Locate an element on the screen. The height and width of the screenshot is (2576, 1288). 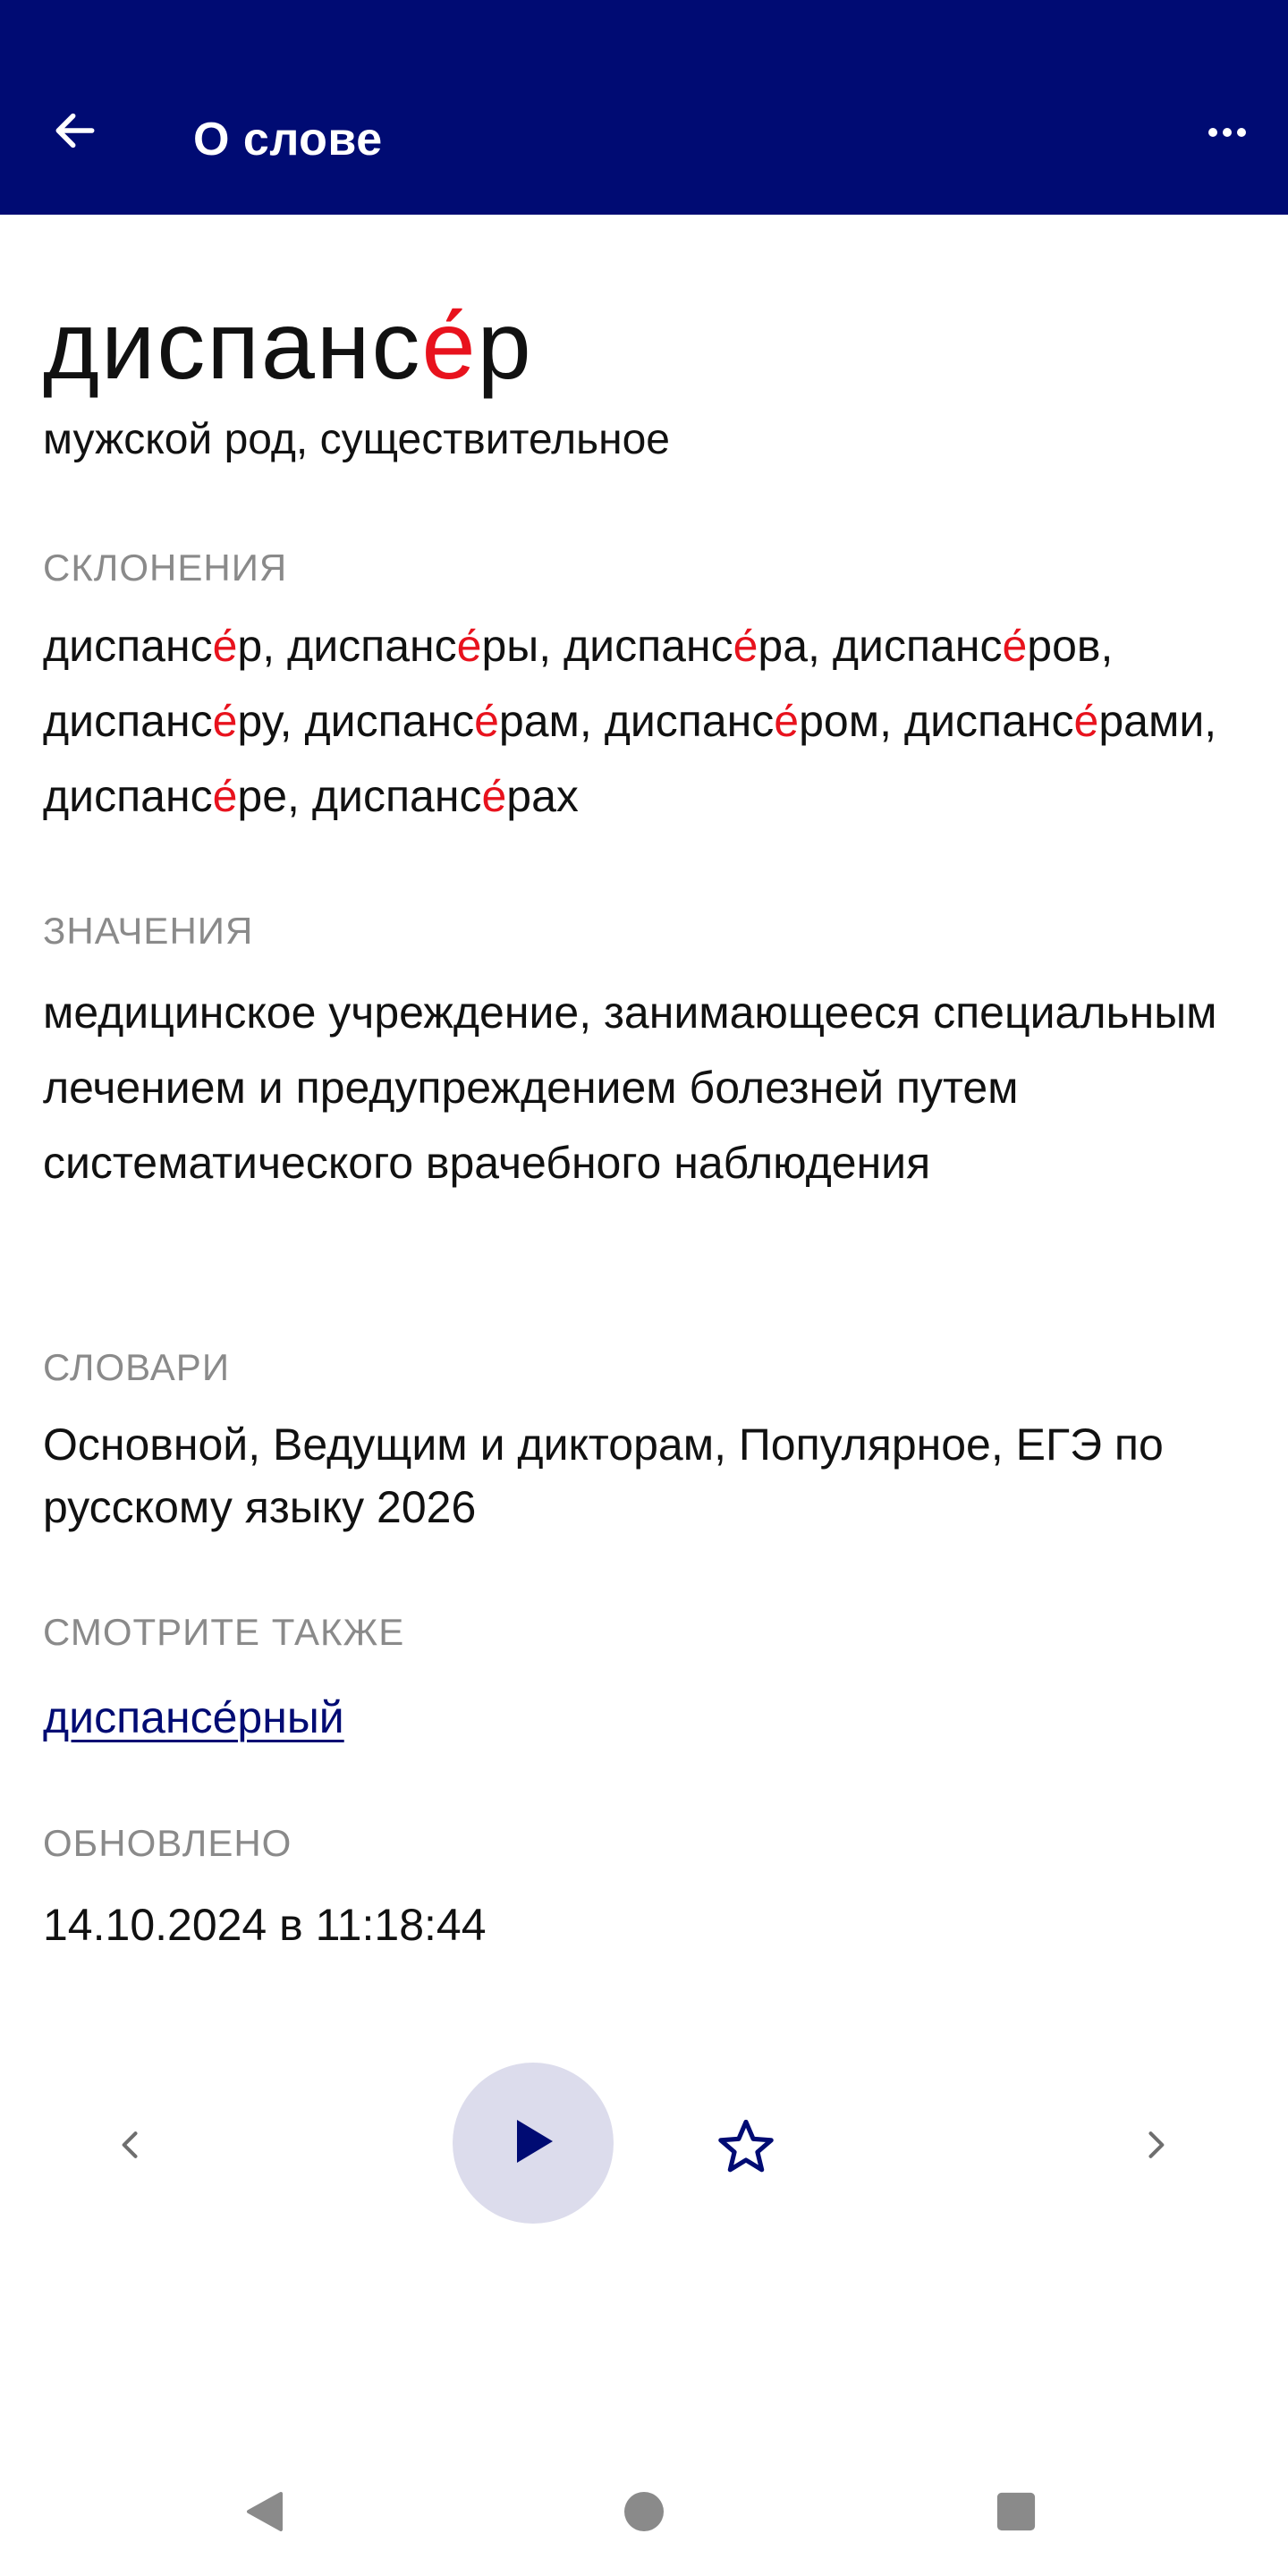
declension-form: диспансе́рами is located at coordinates (1054, 721).